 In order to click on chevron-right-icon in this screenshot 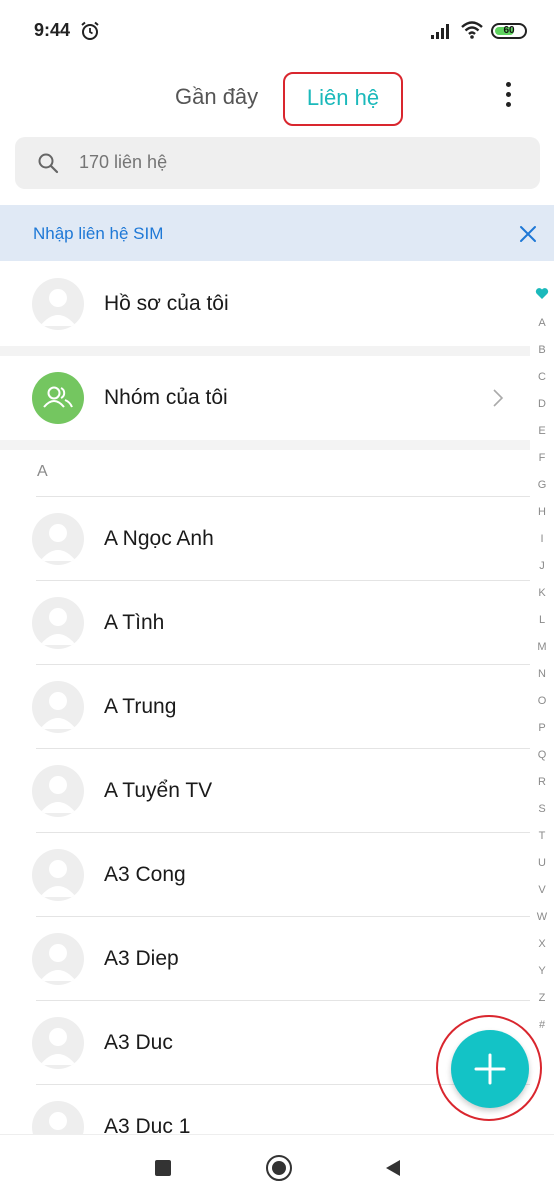, I will do `click(498, 398)`.